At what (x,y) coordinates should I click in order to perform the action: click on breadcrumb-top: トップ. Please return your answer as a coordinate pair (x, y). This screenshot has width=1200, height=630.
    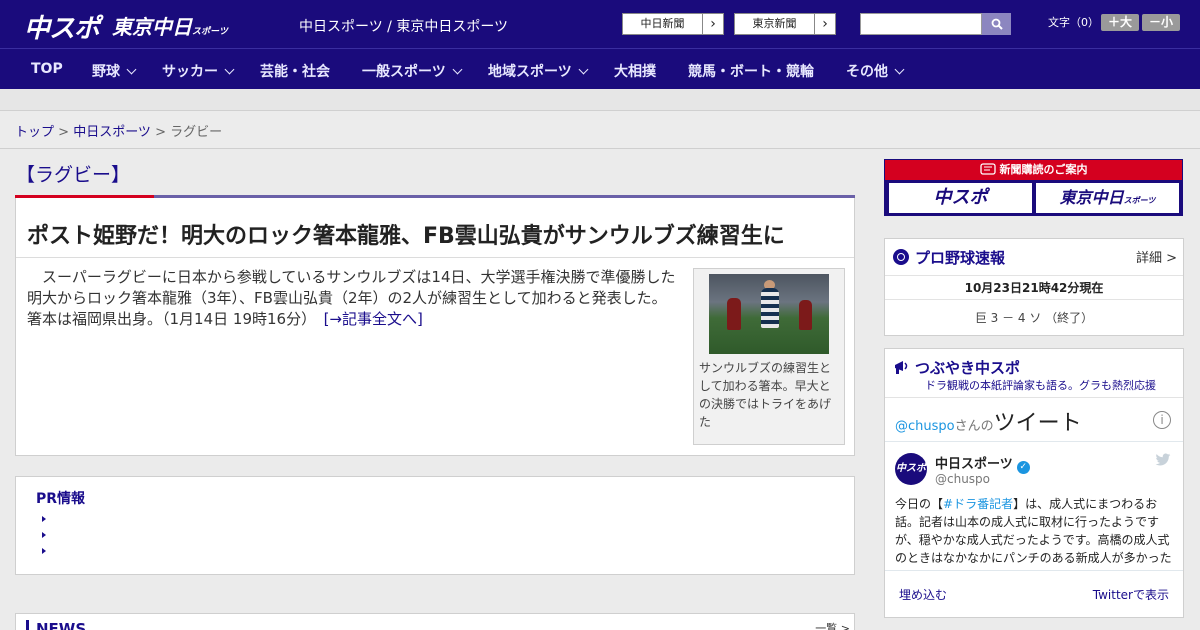
    Looking at the image, I should click on (34, 132).